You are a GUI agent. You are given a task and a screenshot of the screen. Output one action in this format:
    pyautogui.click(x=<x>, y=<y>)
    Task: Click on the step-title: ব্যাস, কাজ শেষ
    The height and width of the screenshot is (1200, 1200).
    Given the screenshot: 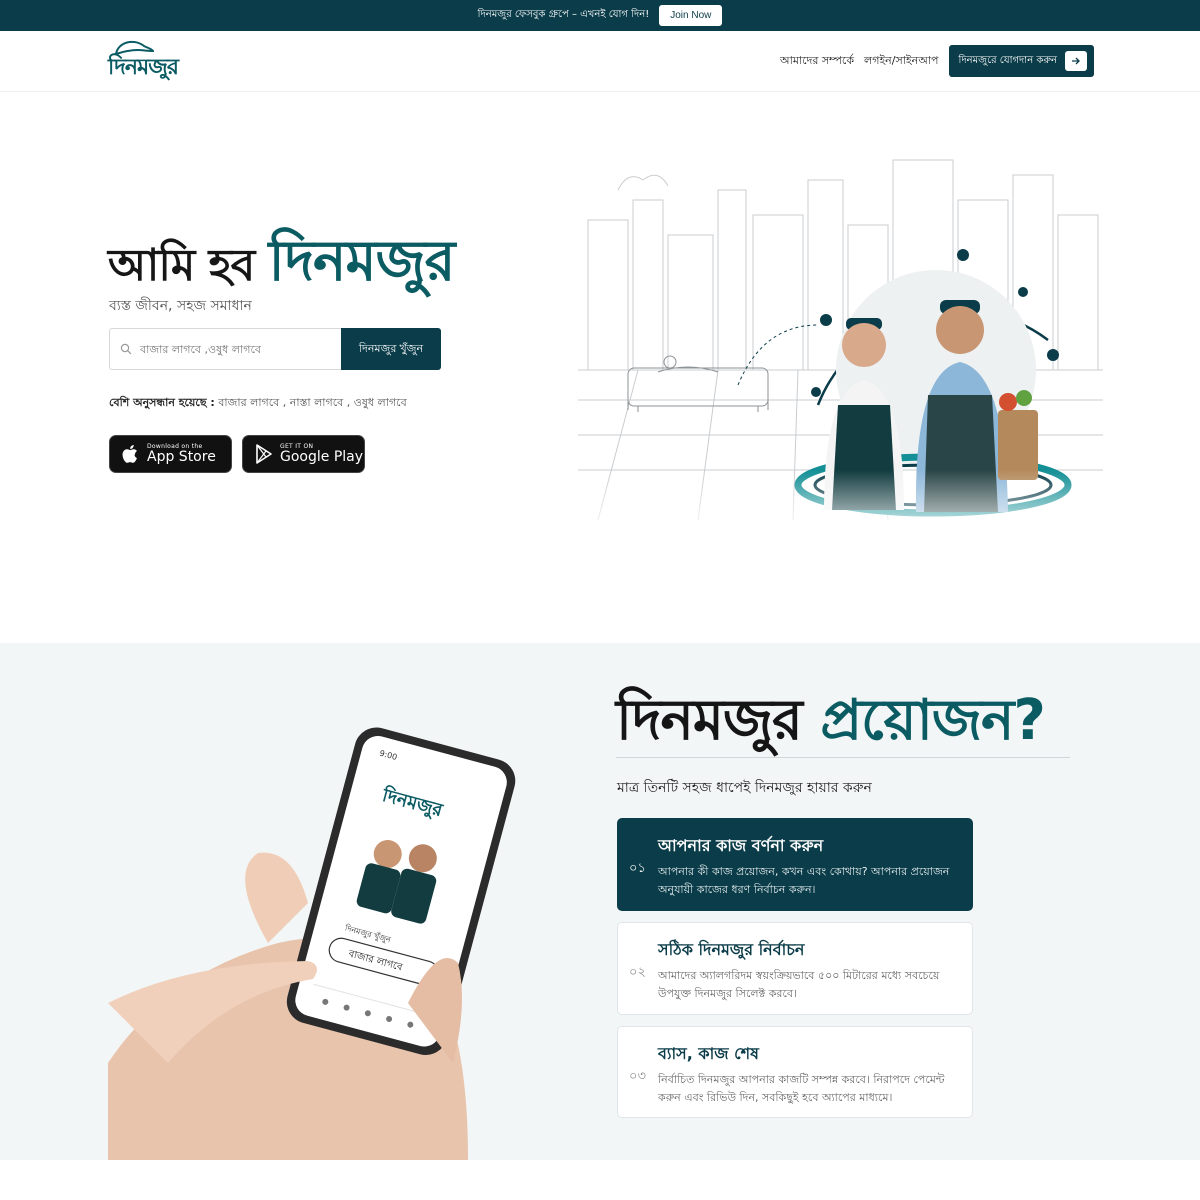 What is the action you would take?
    pyautogui.click(x=708, y=1053)
    